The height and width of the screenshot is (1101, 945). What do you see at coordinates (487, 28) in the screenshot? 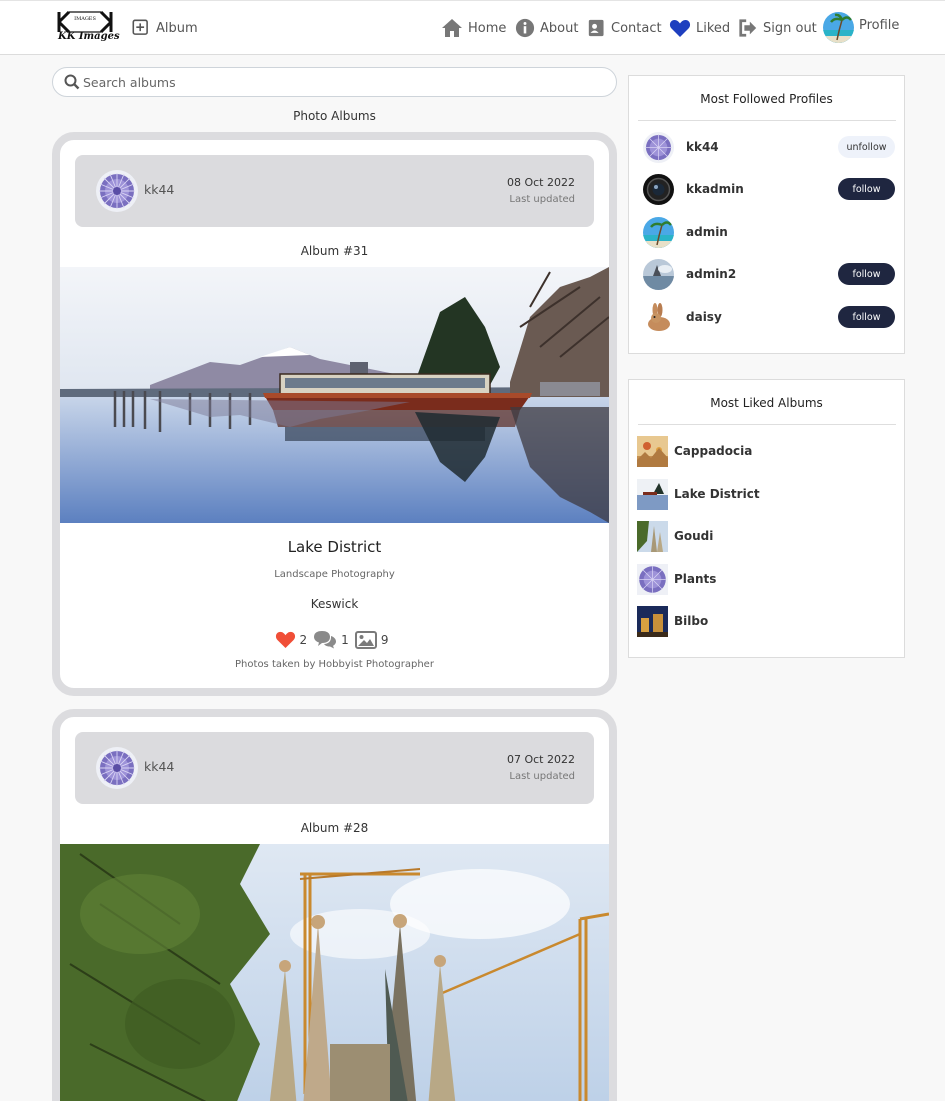
I see `nav-home-label: Home` at bounding box center [487, 28].